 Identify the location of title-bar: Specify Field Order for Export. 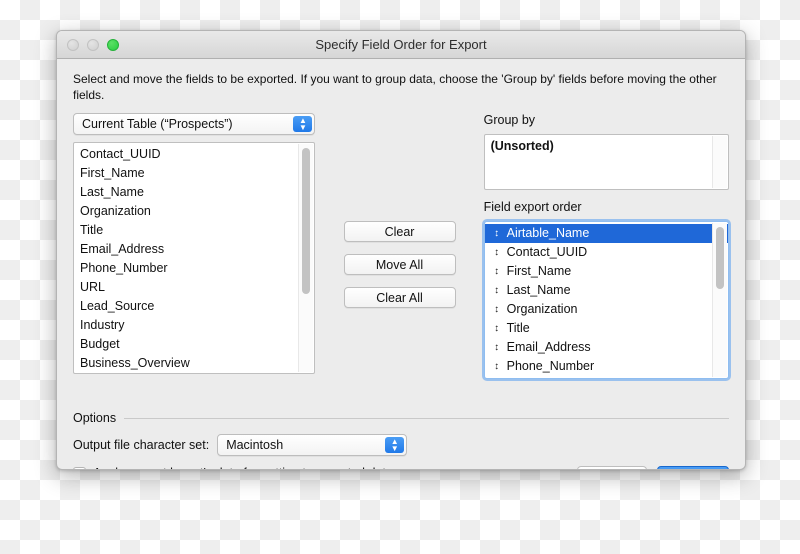
(401, 45).